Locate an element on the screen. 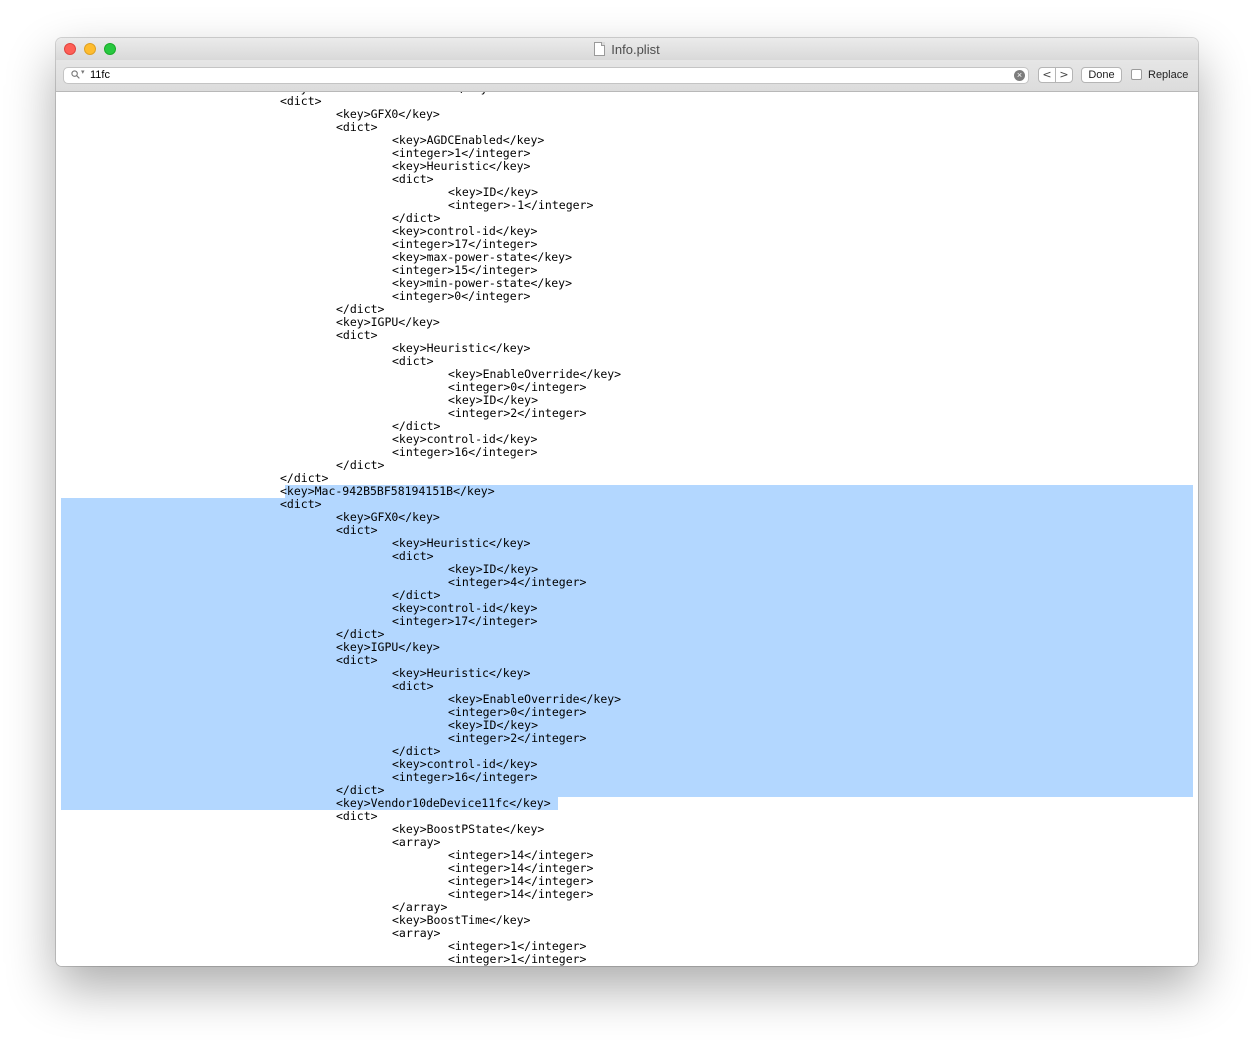  code-line: <key>Mac-942B5BF58194151B</key> is located at coordinates (338, 491).